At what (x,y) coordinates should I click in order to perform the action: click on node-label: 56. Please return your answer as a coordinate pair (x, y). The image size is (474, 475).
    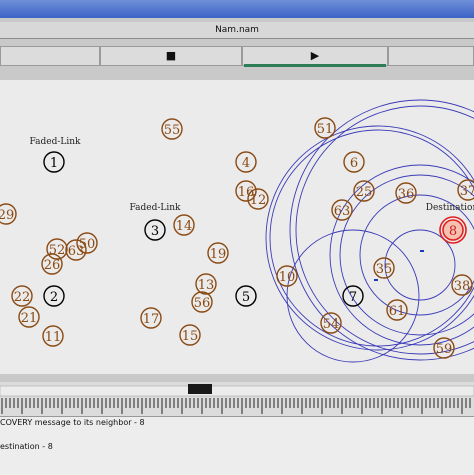
    Looking at the image, I should click on (202, 303).